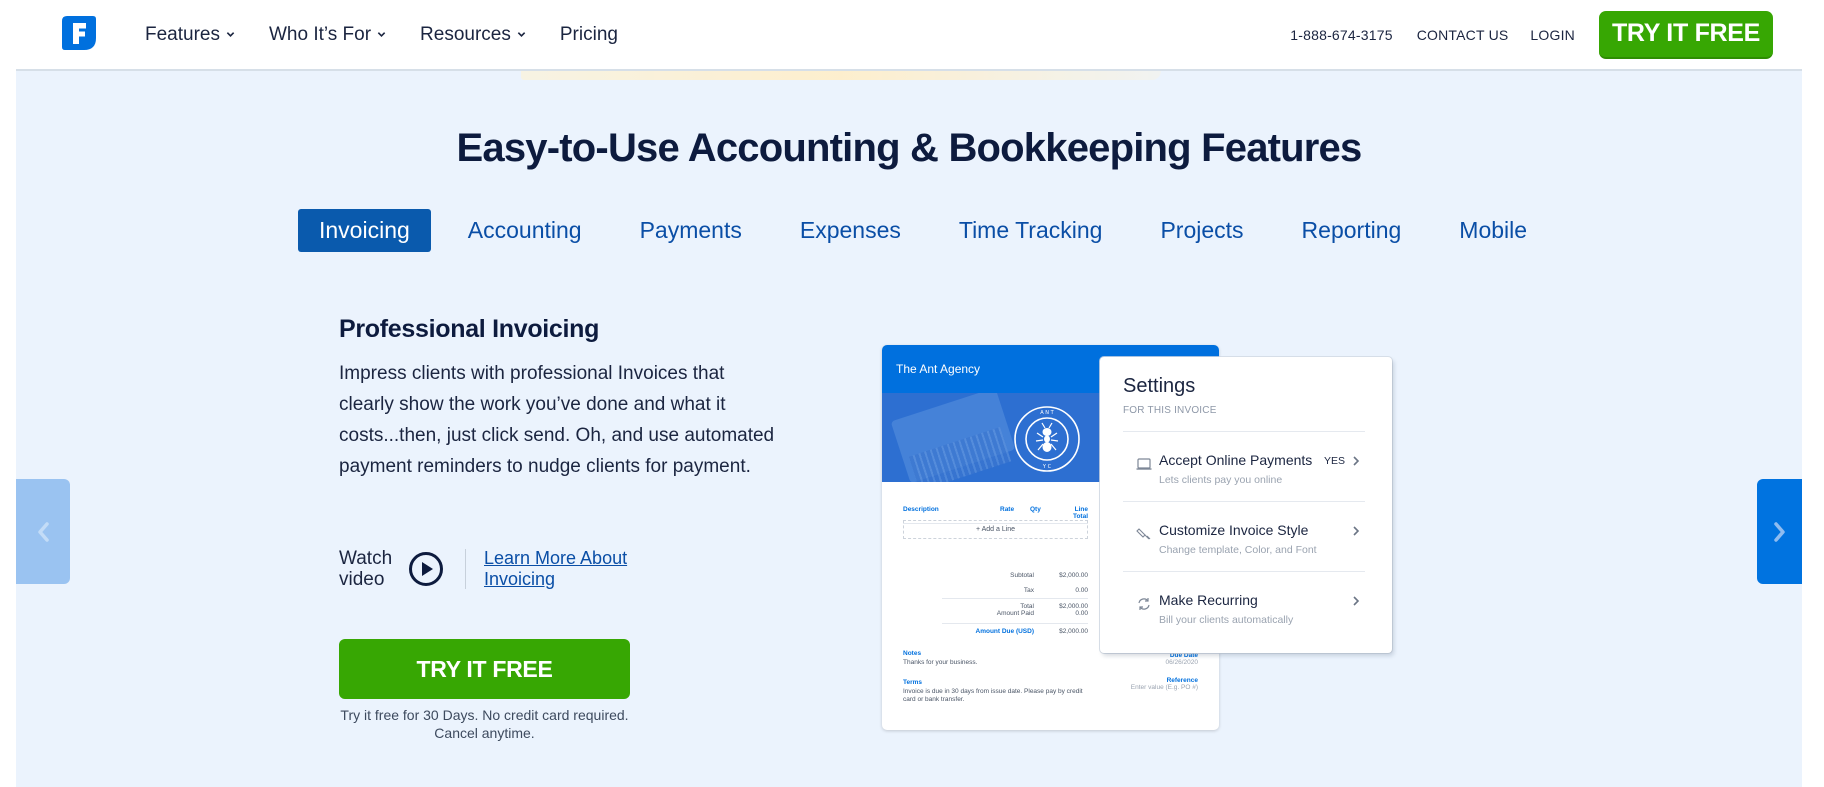 Image resolution: width=1824 pixels, height=787 pixels. What do you see at coordinates (1047, 467) in the screenshot?
I see `svg-text: Y C` at bounding box center [1047, 467].